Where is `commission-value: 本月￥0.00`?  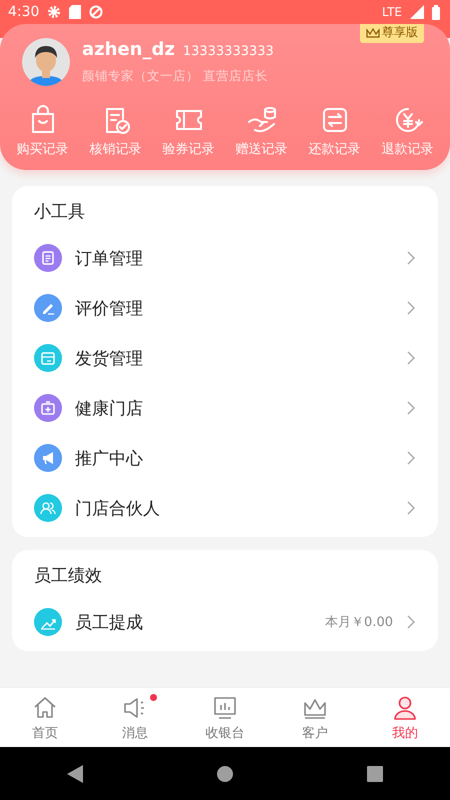
commission-value: 本月￥0.00 is located at coordinates (359, 622).